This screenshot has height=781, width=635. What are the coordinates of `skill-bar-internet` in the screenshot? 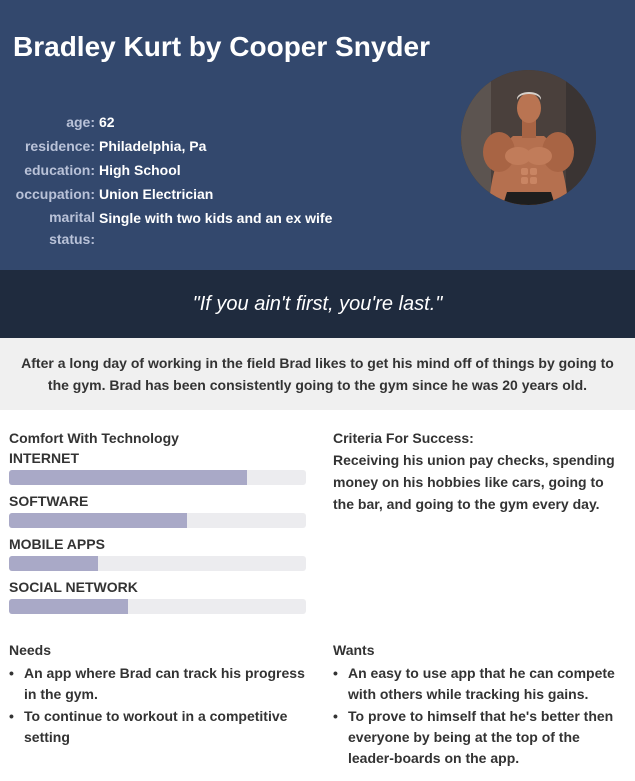 It's located at (157, 477).